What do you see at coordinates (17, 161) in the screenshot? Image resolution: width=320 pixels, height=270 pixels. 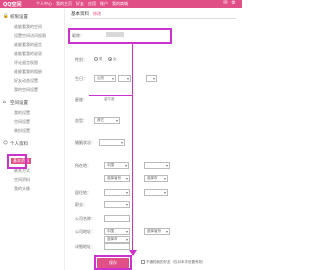 I see `annotation-highlight-sidebar` at bounding box center [17, 161].